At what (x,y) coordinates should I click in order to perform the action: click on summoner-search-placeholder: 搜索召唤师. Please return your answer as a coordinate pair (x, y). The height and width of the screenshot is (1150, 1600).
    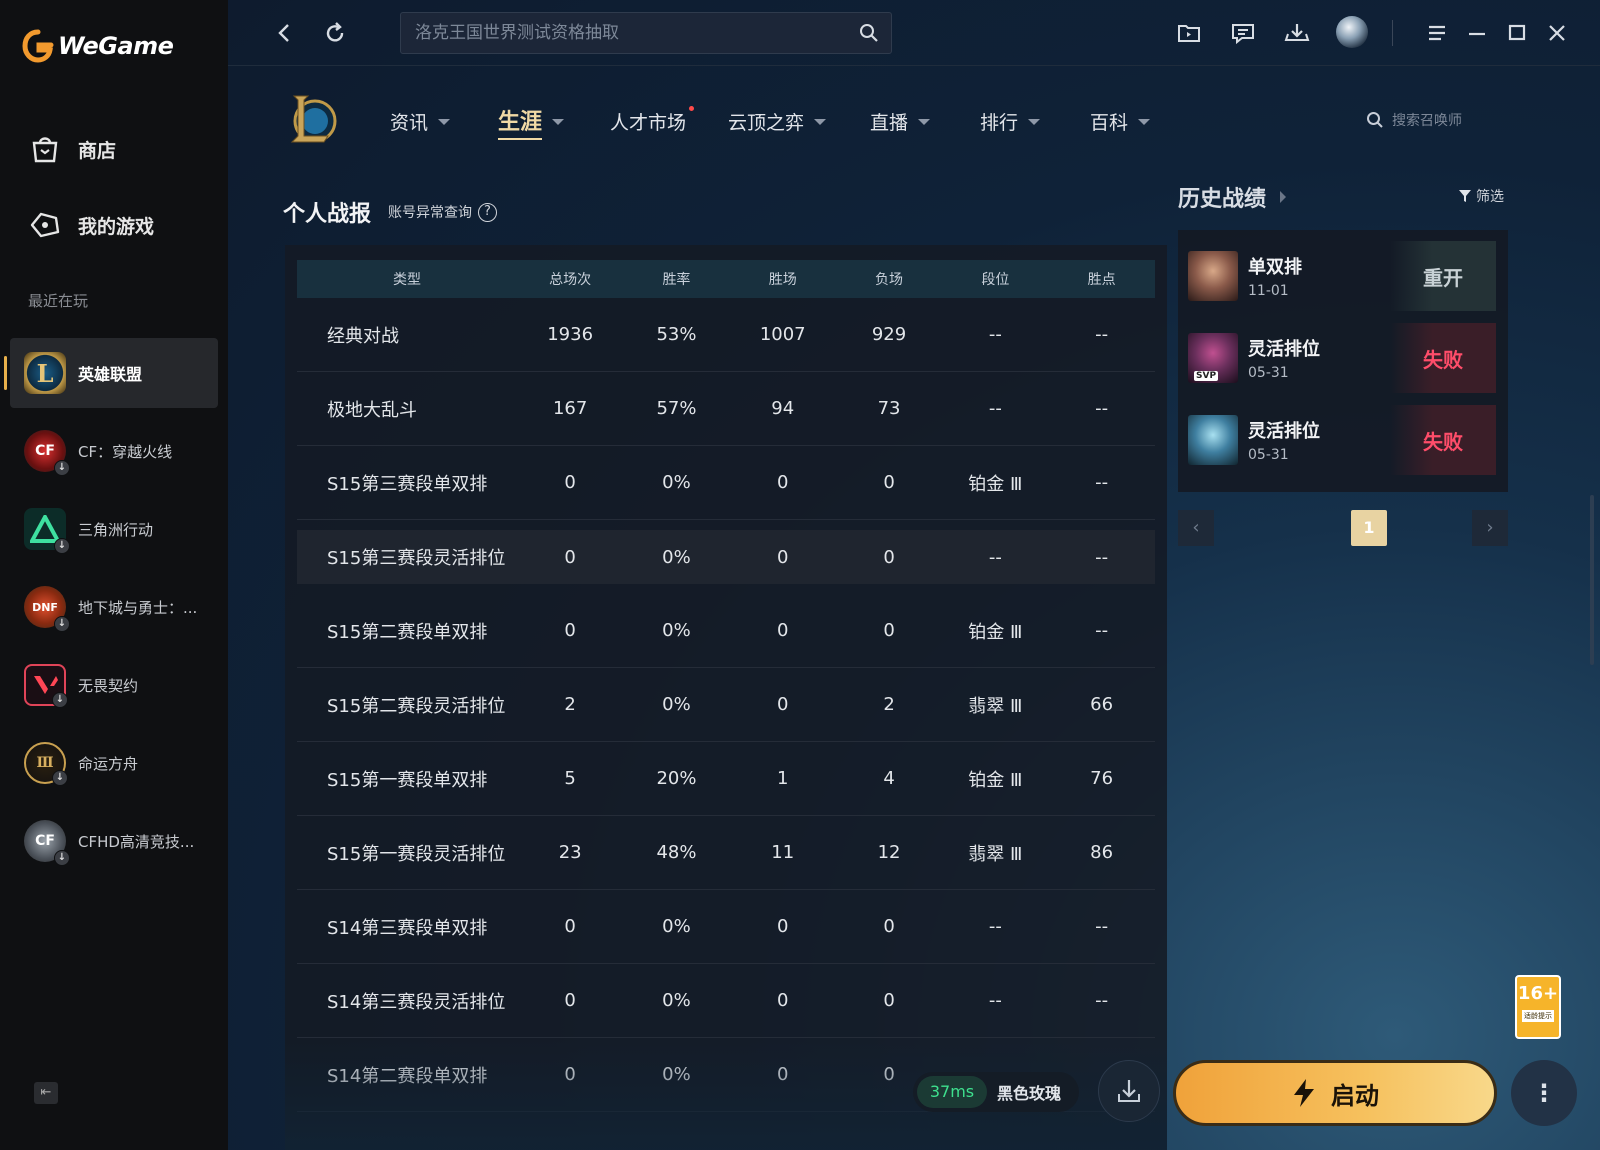
    Looking at the image, I should click on (1427, 121).